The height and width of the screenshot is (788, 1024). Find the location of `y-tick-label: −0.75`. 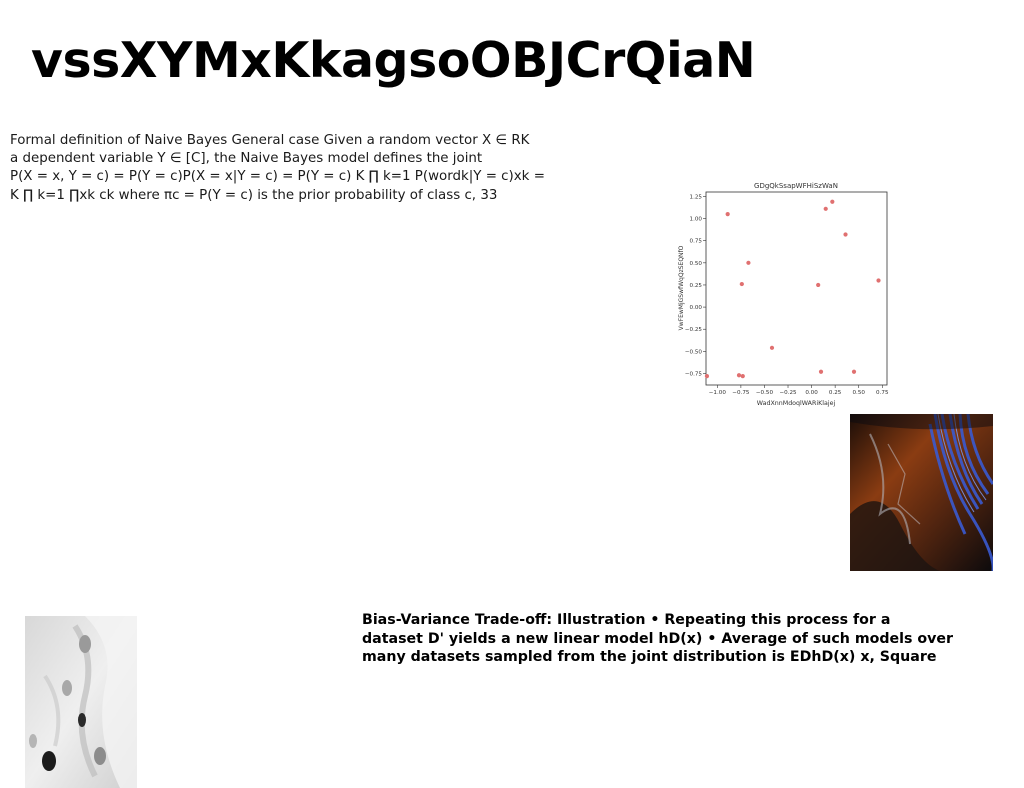

y-tick-label: −0.75 is located at coordinates (694, 374).